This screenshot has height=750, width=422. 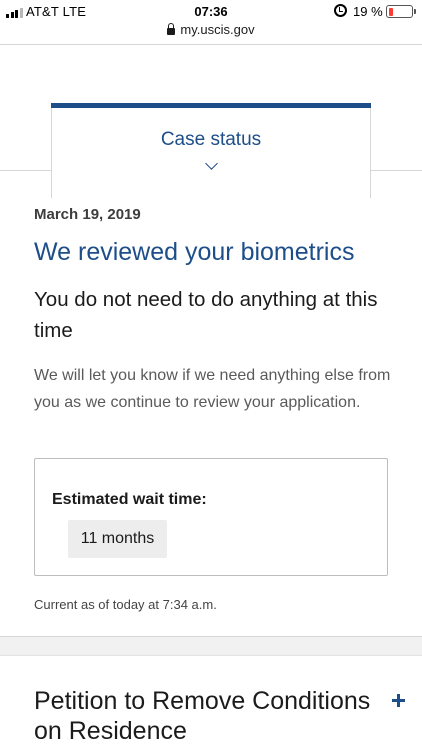 What do you see at coordinates (398, 700) in the screenshot?
I see `plus-icon` at bounding box center [398, 700].